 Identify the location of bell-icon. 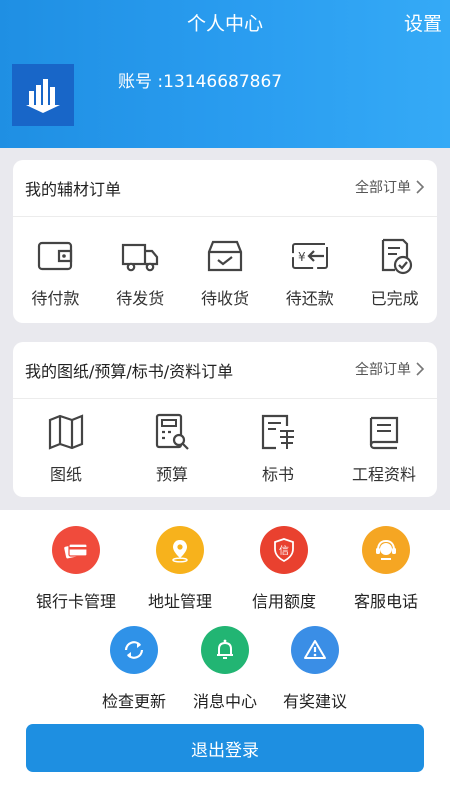
(225, 649).